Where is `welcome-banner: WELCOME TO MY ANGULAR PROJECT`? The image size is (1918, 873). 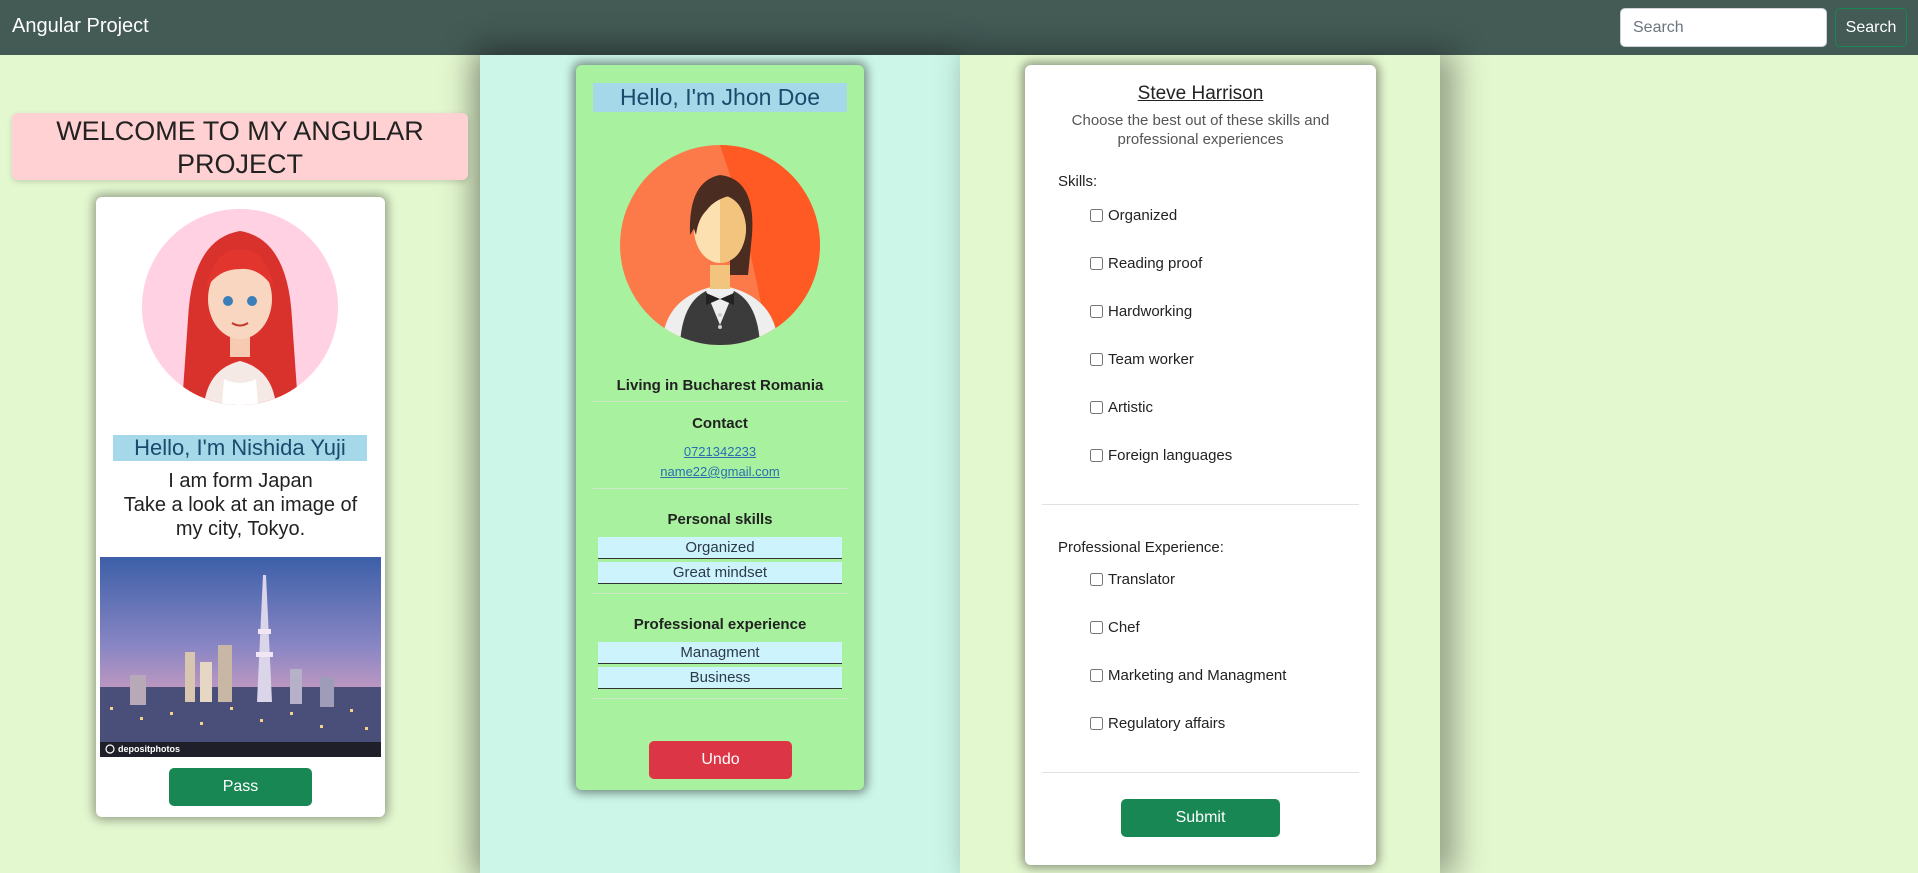
welcome-banner: WELCOME TO MY ANGULAR PROJECT is located at coordinates (240, 146).